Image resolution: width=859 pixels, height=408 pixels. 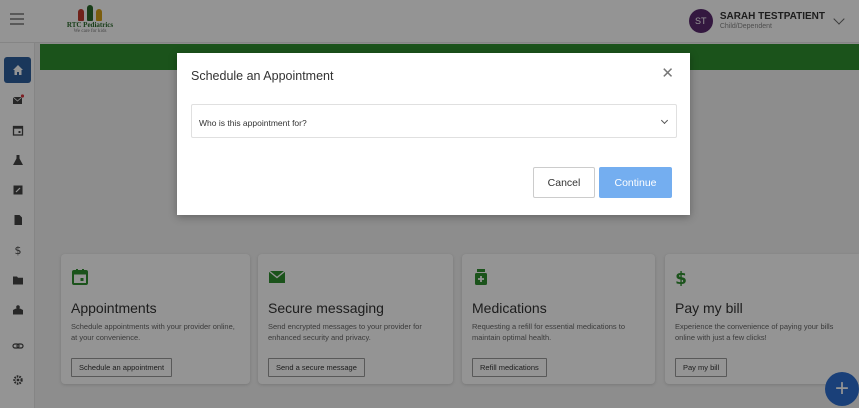 I want to click on select-label: Who is this appointment for?, so click(x=253, y=123).